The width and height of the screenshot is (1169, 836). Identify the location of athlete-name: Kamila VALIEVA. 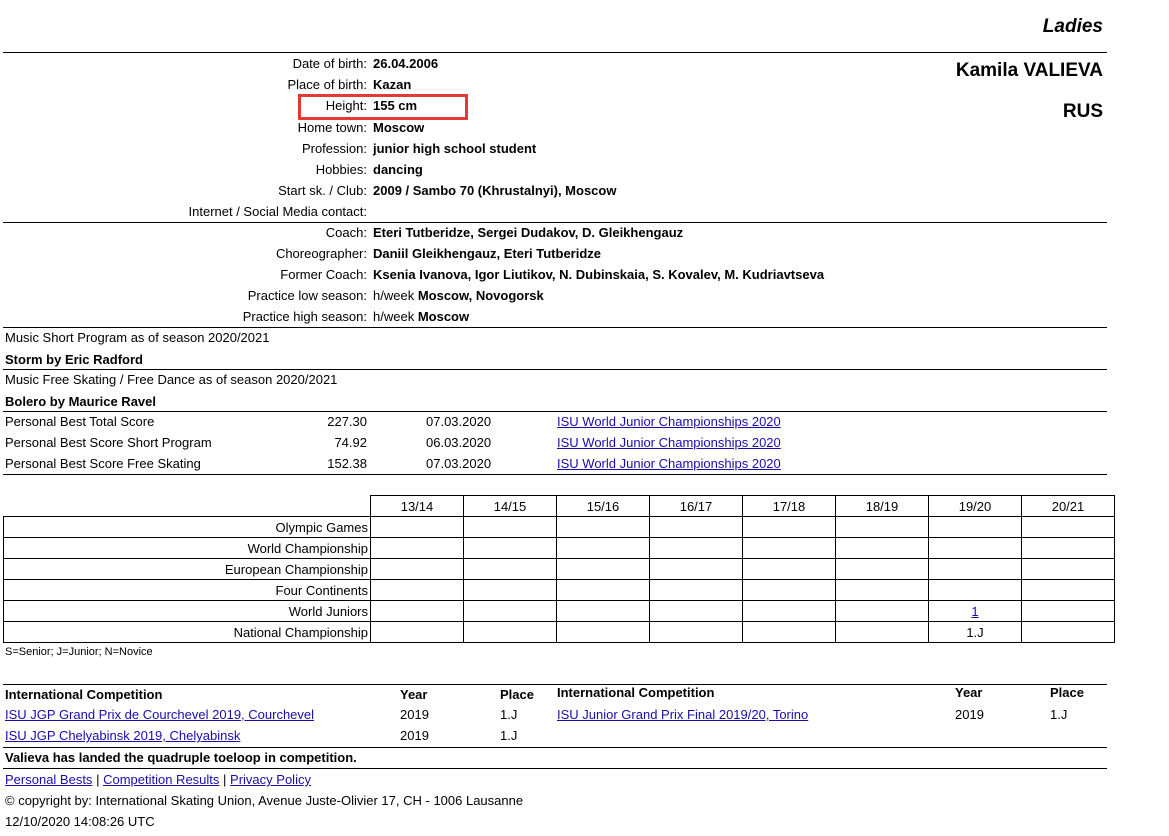
(1029, 70).